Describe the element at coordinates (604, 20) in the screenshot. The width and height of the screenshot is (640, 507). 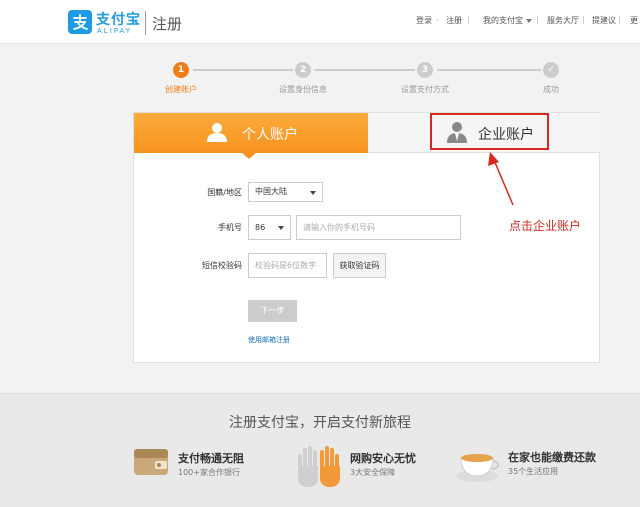
I see `feedback-link: 提建议` at that location.